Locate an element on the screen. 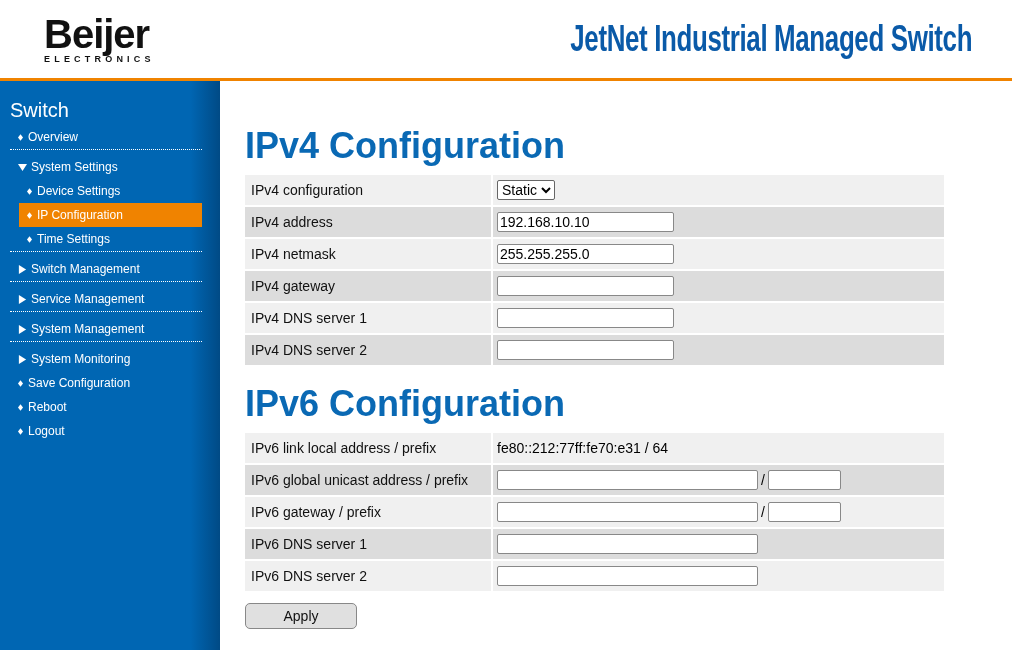 The height and width of the screenshot is (650, 1012). nav-subitem: Device Settings is located at coordinates (110, 191).